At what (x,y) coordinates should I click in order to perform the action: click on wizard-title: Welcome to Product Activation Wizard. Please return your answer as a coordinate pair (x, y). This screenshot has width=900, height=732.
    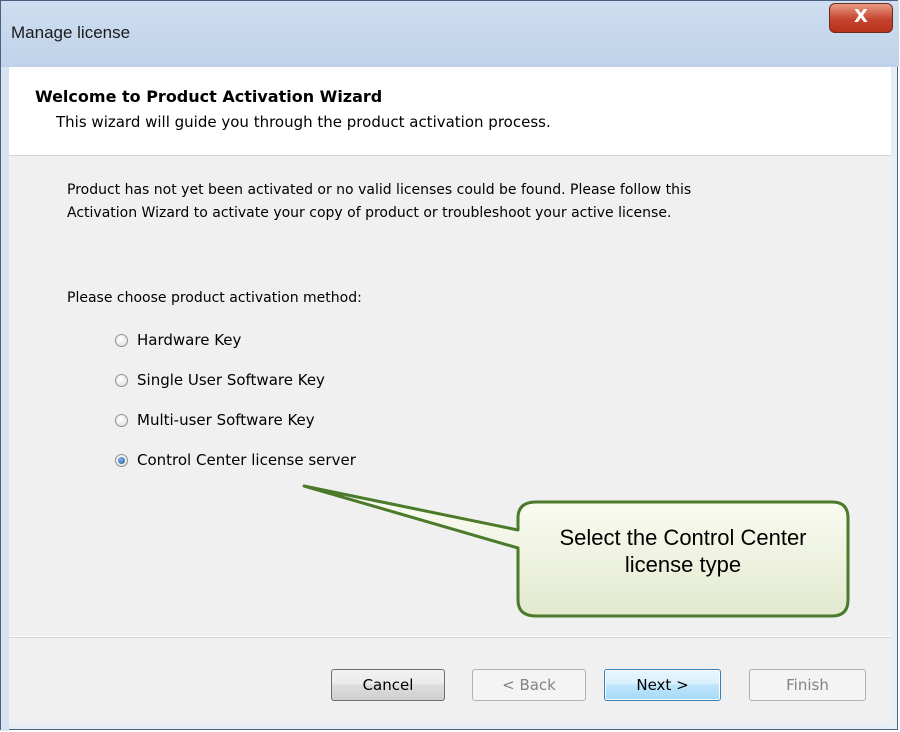
    Looking at the image, I should click on (209, 96).